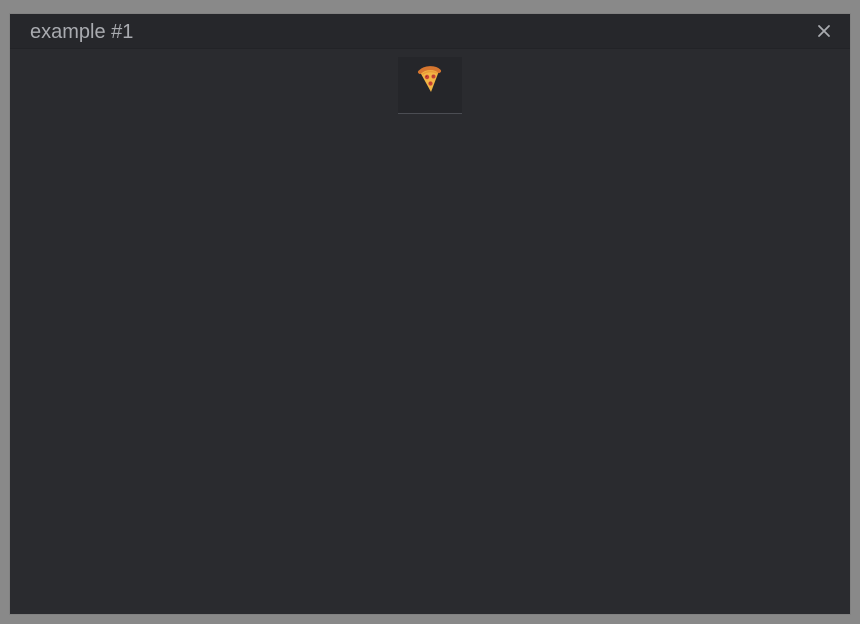 This screenshot has height=624, width=860. I want to click on emoji-tab-strip, so click(430, 85).